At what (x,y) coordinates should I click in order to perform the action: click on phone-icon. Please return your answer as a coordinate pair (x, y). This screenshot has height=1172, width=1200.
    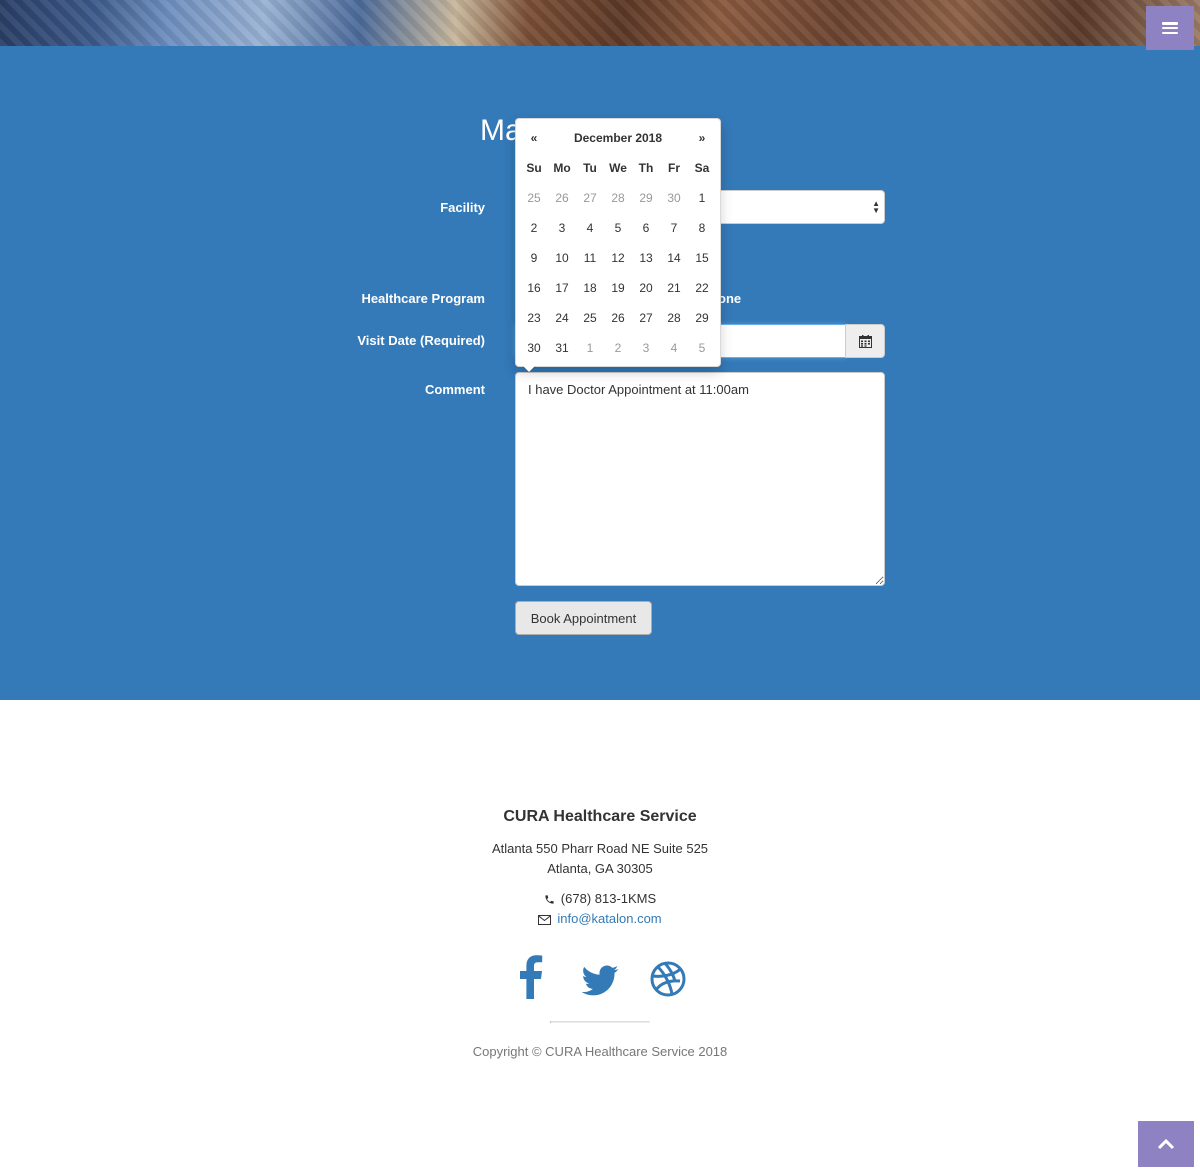
    Looking at the image, I should click on (549, 899).